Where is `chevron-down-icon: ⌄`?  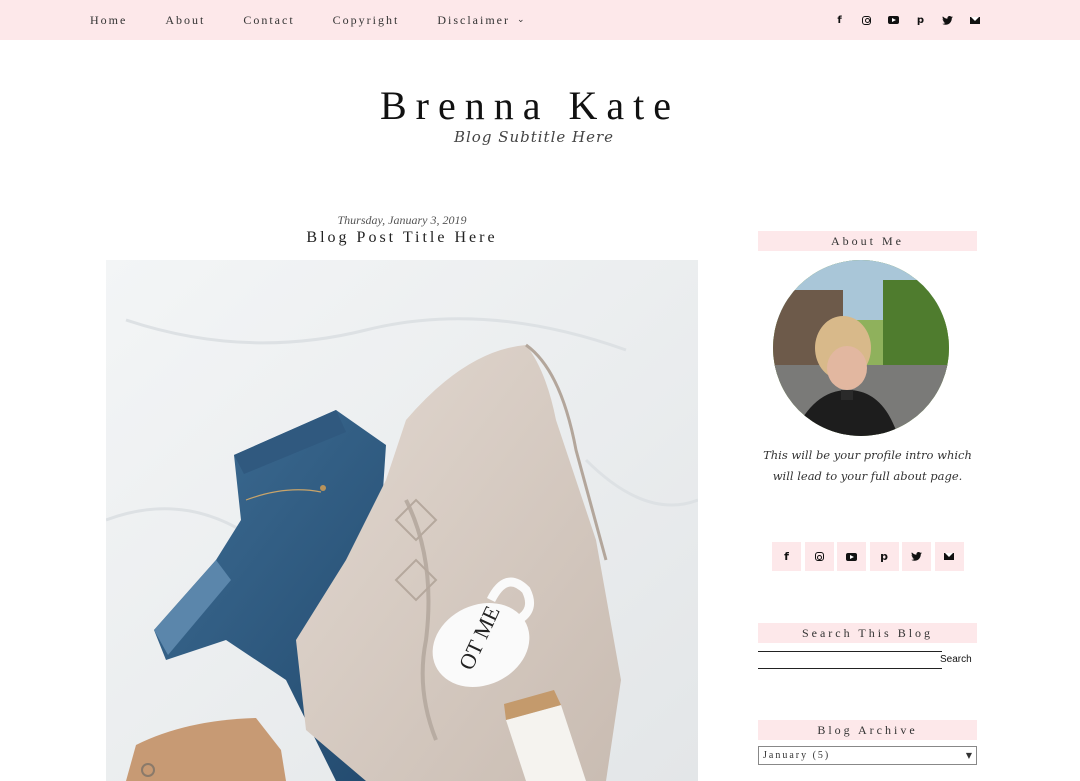
chevron-down-icon: ⌄ is located at coordinates (521, 20).